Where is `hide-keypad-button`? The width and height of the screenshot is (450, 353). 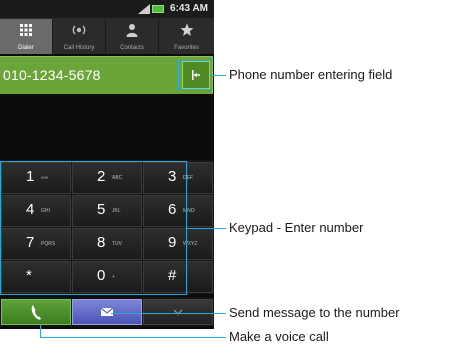 hide-keypad-button is located at coordinates (178, 312).